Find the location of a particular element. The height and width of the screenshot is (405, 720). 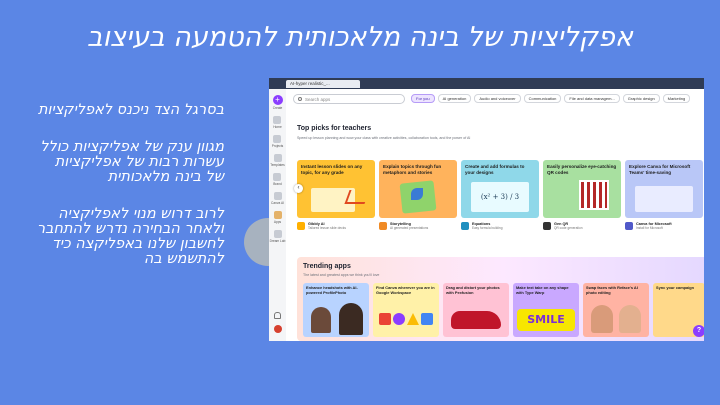

butterfly-icon is located at coordinates (417, 194).